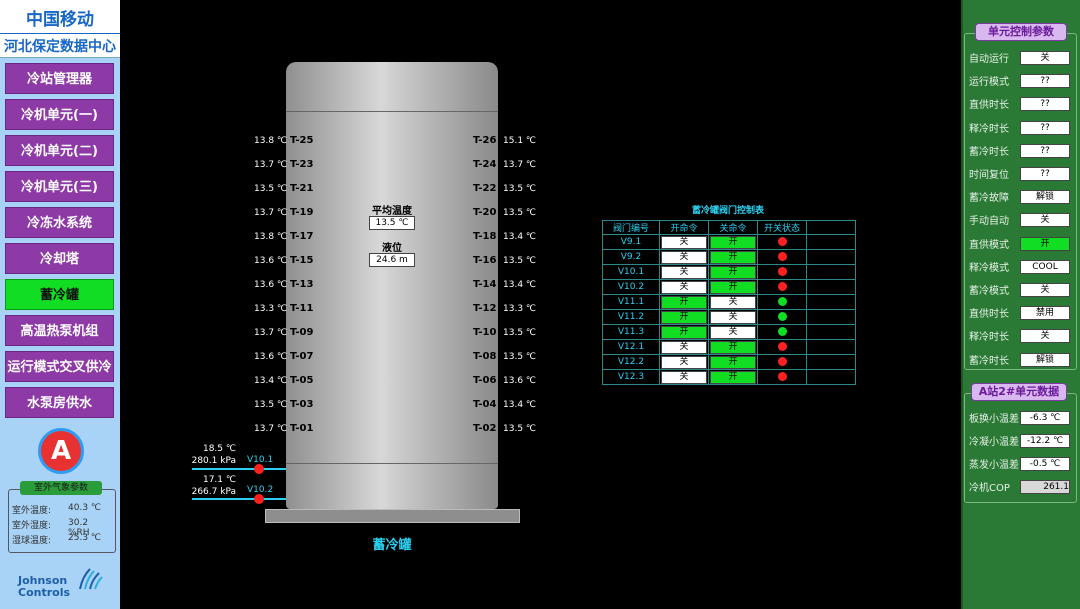  What do you see at coordinates (520, 309) in the screenshot?
I see `right-sensor-temp: 13.3 ℃` at bounding box center [520, 309].